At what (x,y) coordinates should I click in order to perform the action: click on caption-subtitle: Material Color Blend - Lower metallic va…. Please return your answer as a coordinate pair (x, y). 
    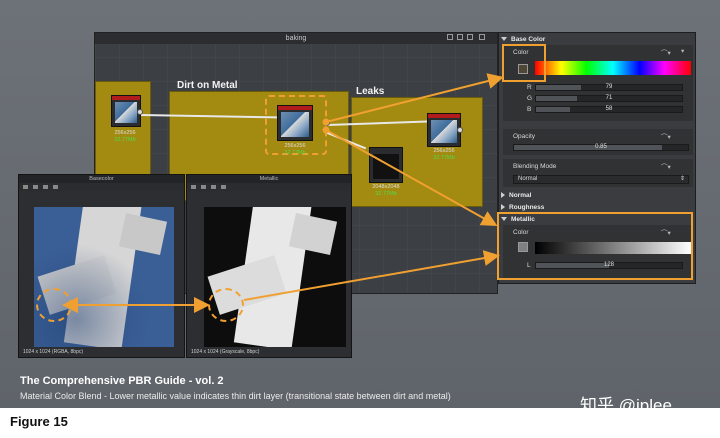
    Looking at the image, I should click on (235, 396).